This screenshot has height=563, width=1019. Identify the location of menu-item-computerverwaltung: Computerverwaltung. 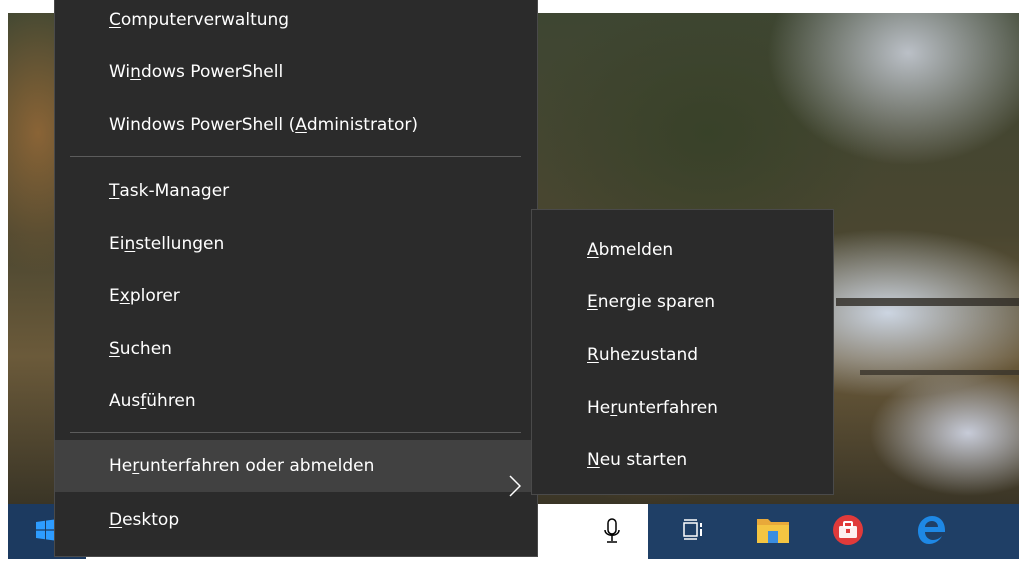
(296, 23).